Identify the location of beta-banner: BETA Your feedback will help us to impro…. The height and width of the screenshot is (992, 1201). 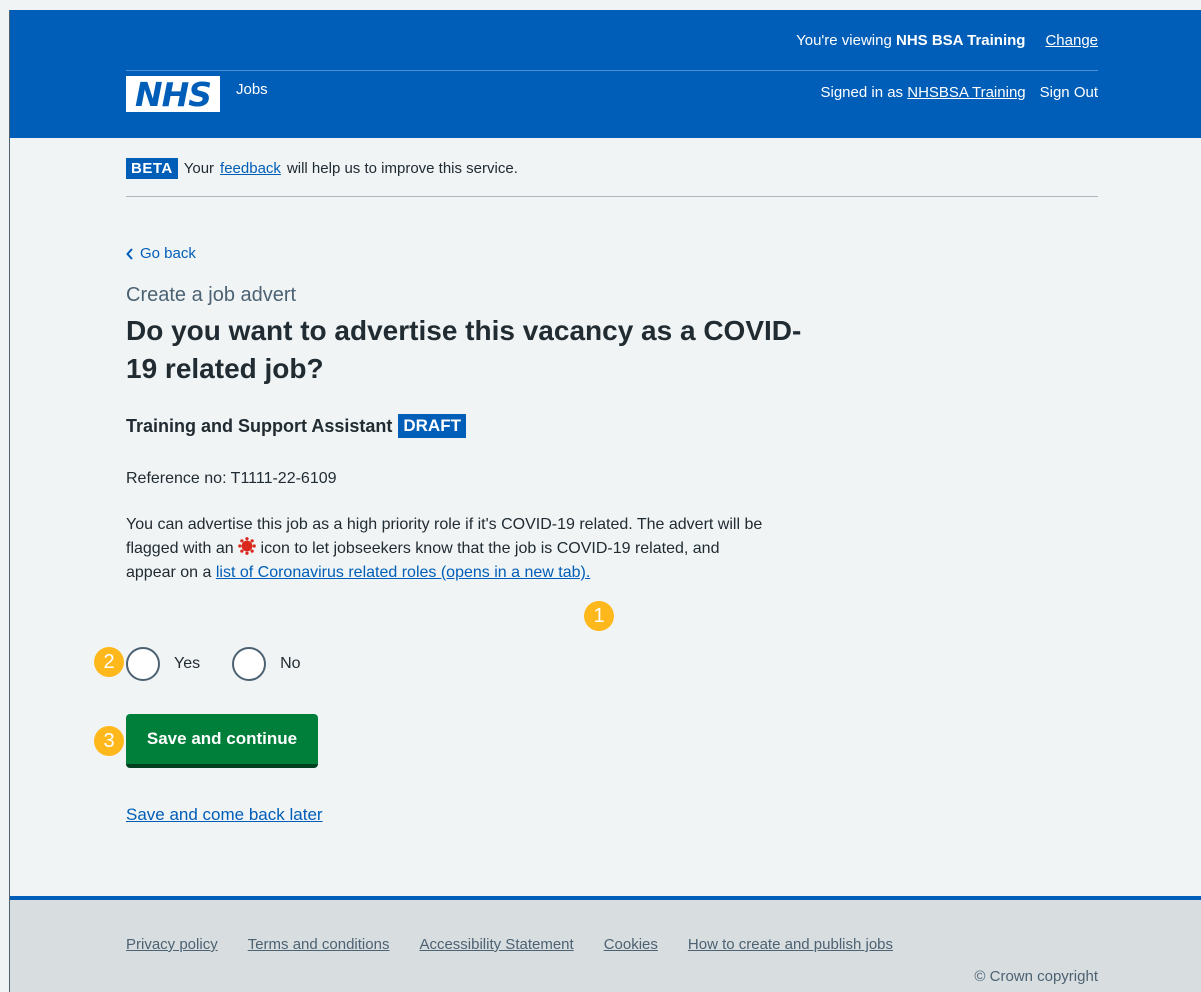
(322, 168).